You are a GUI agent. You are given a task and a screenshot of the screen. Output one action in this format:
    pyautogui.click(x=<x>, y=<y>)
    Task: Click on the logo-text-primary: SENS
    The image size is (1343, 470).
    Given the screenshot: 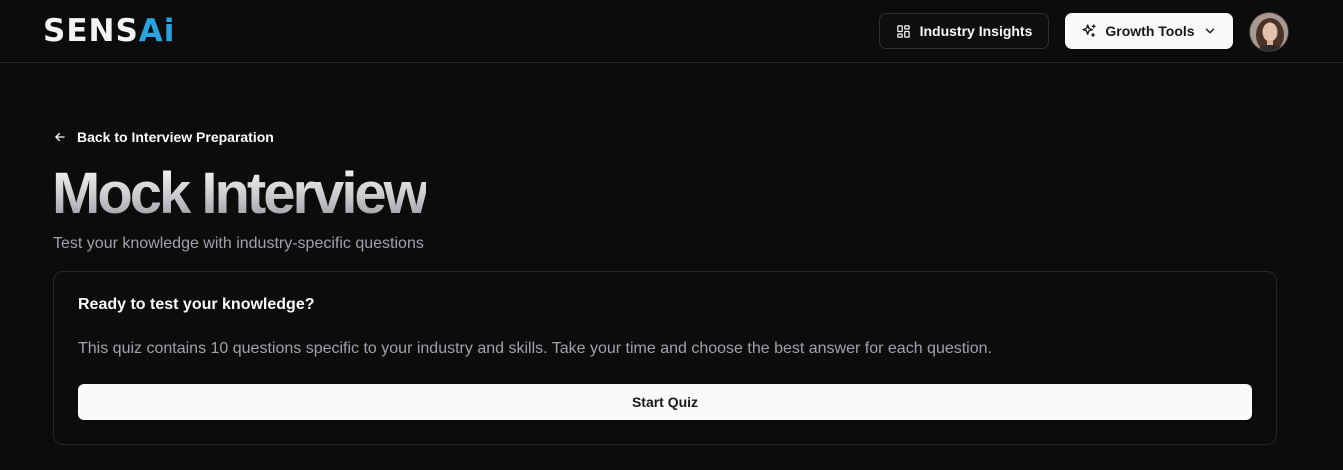 What is the action you would take?
    pyautogui.click(x=91, y=31)
    